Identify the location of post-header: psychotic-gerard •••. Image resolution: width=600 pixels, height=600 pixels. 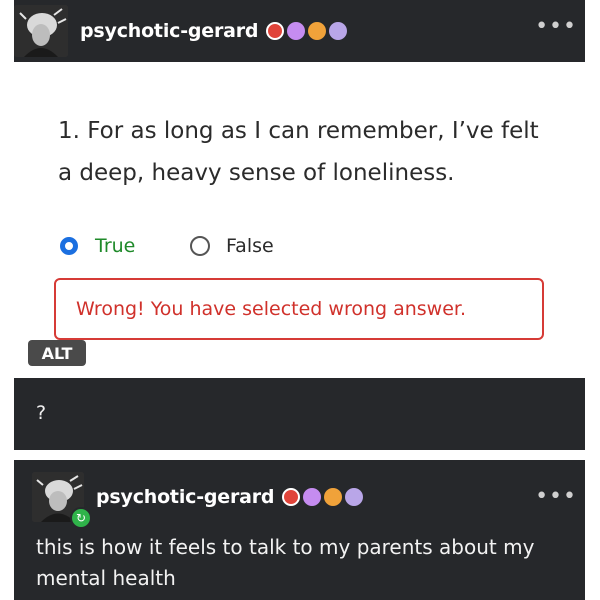
(299, 31).